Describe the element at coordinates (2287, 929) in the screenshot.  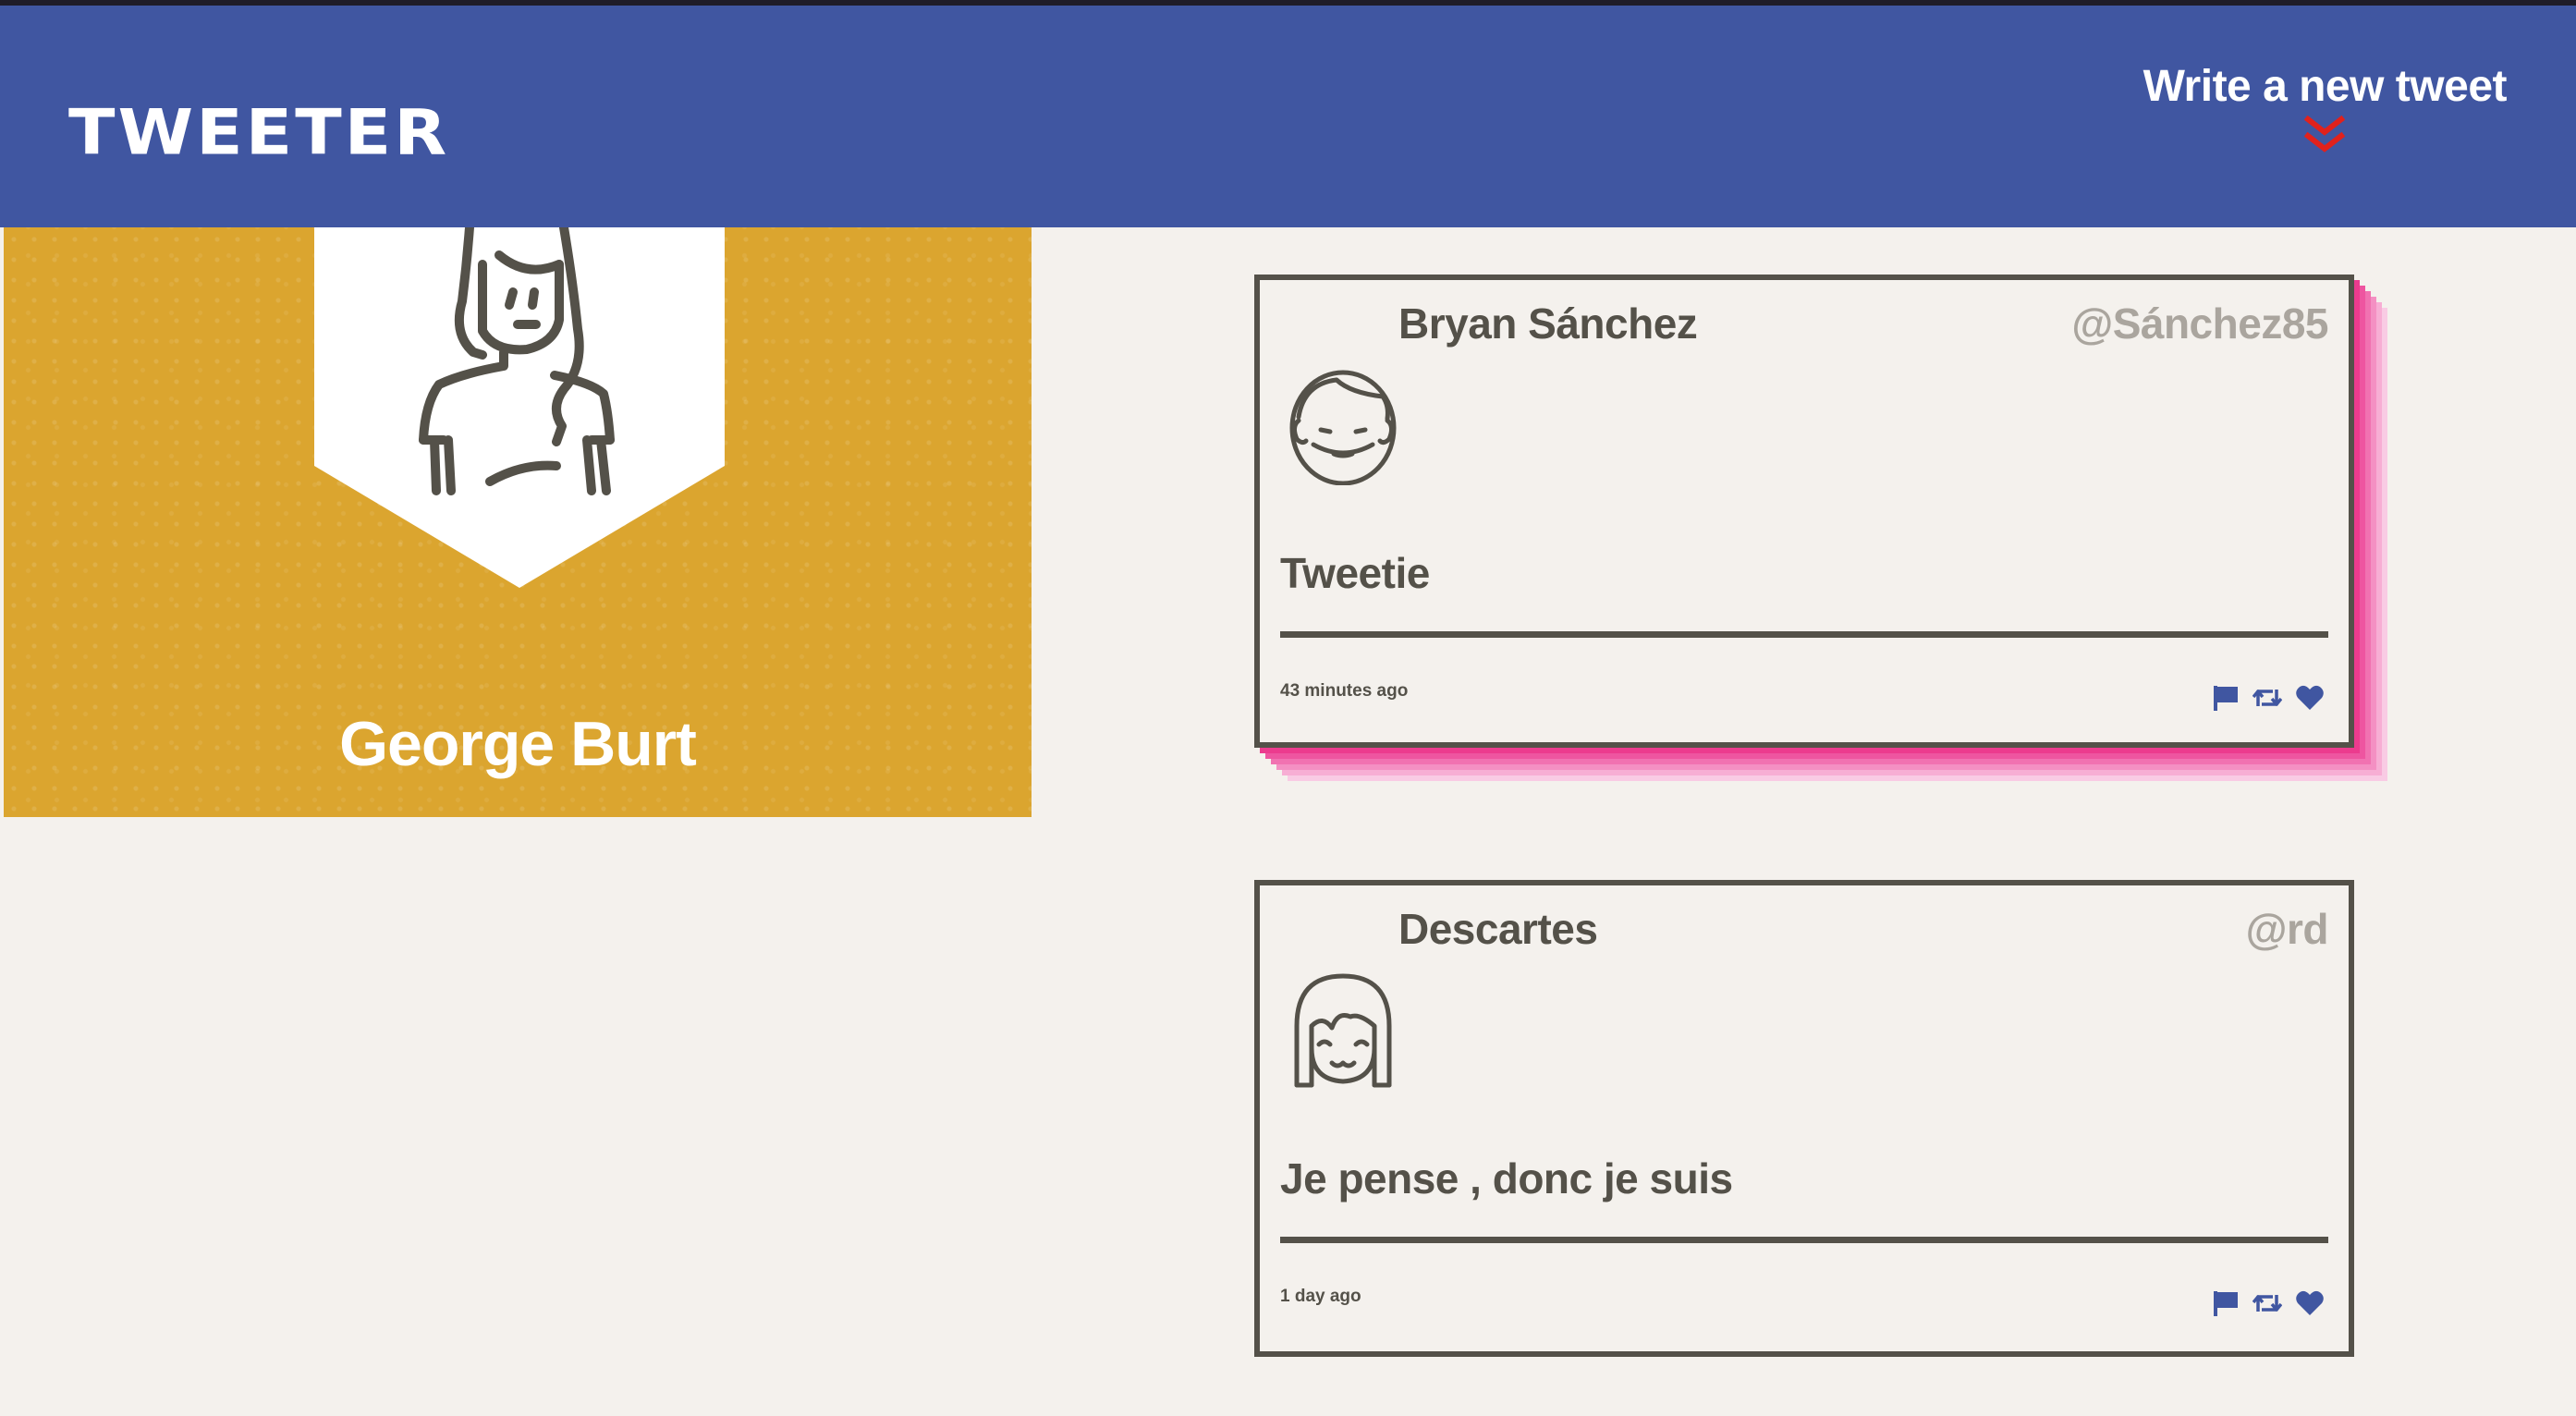
I see `tweet-author-handle: @rd` at that location.